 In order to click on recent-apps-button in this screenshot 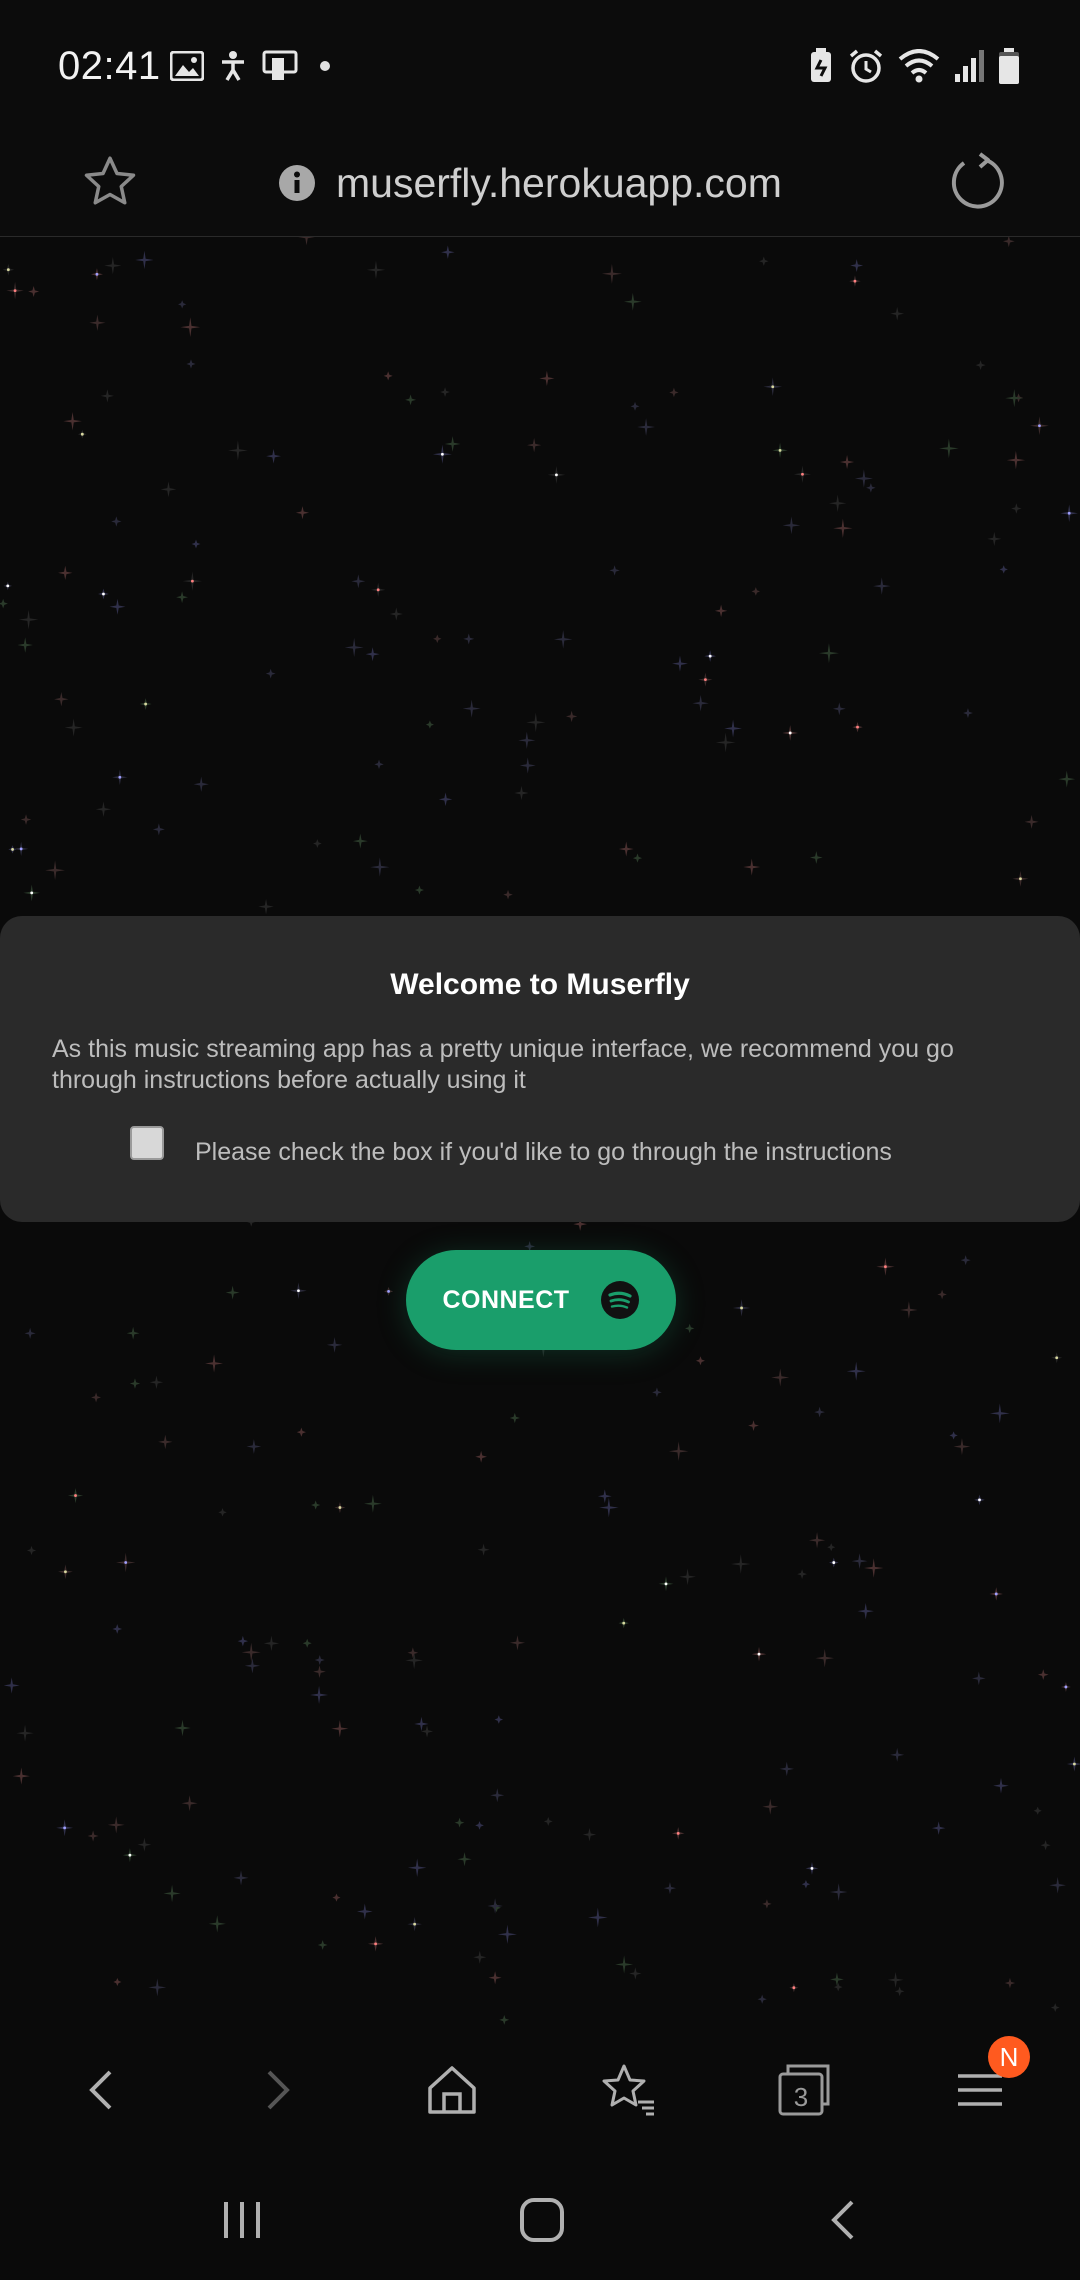, I will do `click(242, 2220)`.